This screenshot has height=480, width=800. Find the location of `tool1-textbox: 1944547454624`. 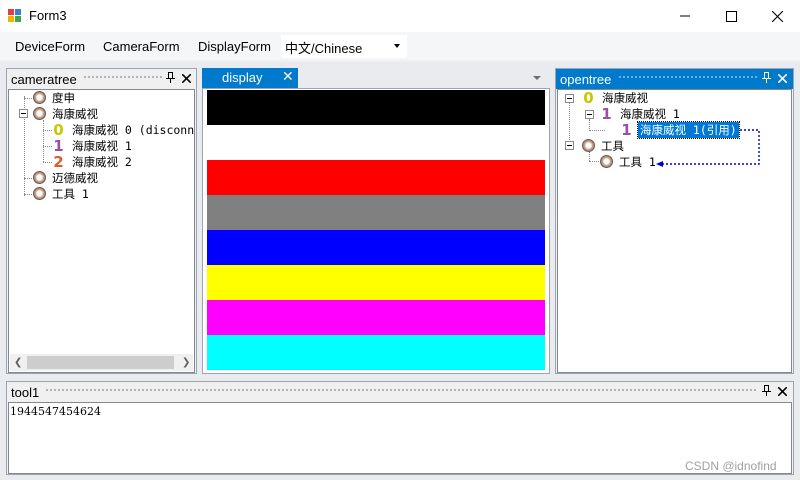

tool1-textbox: 1944547454624 is located at coordinates (400, 438).